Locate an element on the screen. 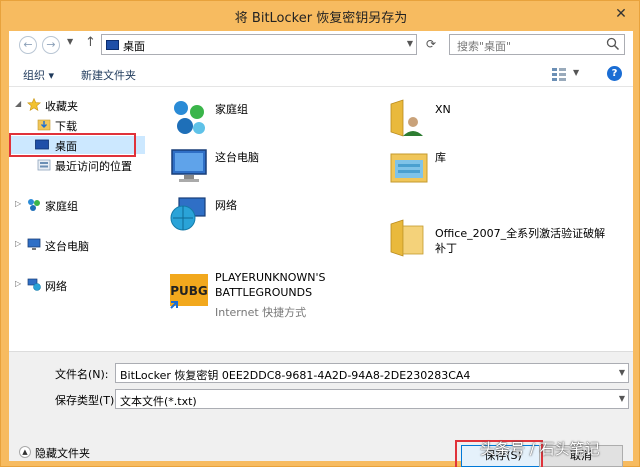 The width and height of the screenshot is (640, 467). file-item-this-pc: 这台电脑 is located at coordinates (269, 166).